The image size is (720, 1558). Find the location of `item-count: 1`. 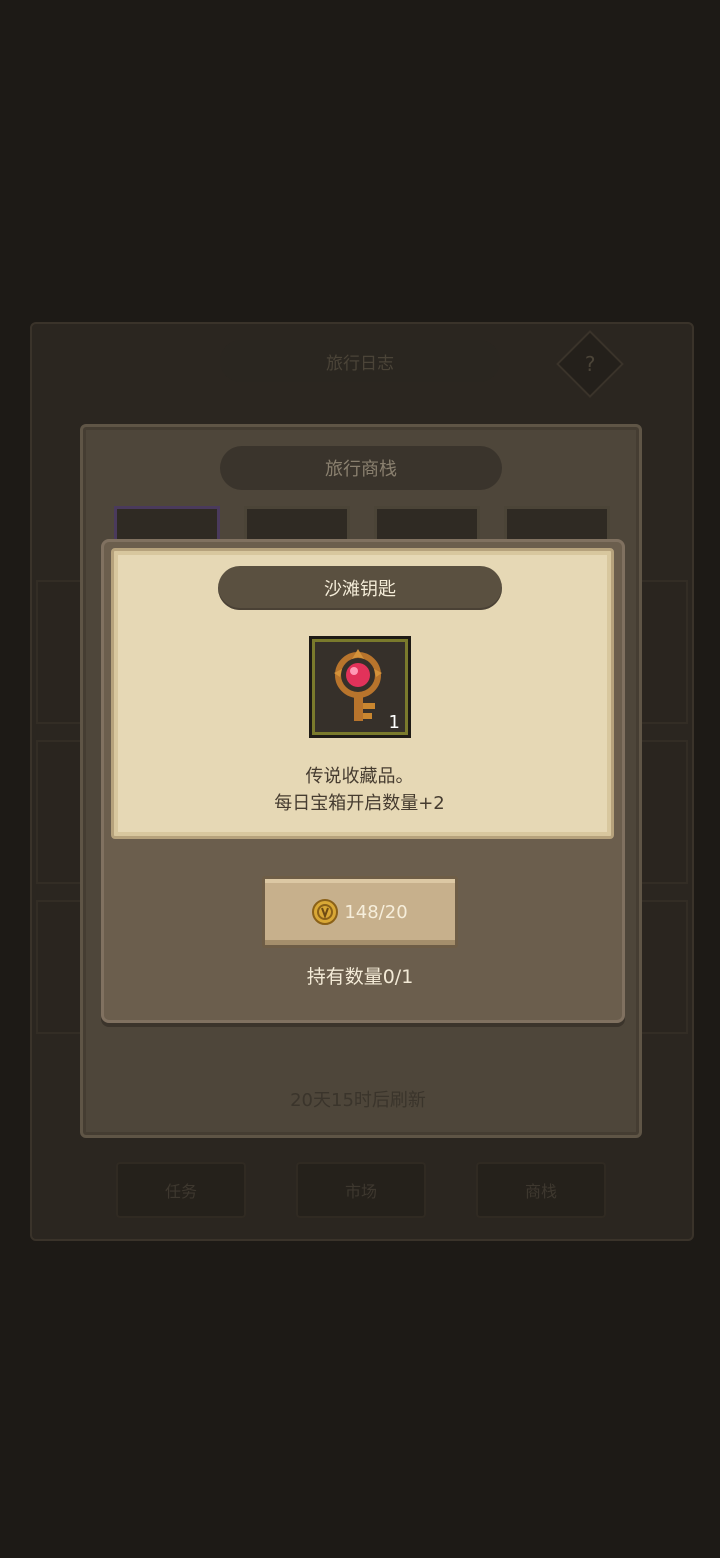

item-count: 1 is located at coordinates (394, 722).